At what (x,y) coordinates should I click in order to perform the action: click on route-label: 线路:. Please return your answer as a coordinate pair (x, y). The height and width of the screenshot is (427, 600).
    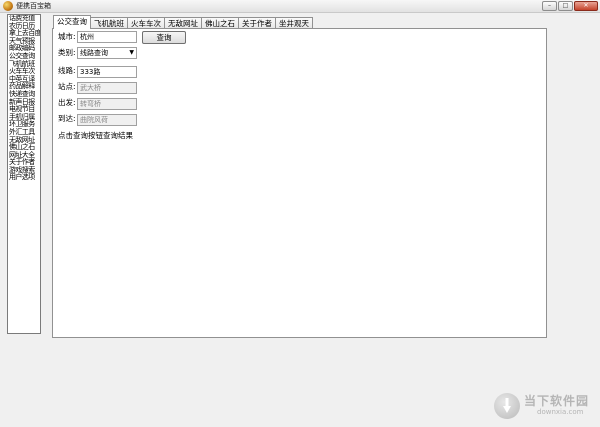
    Looking at the image, I should click on (67, 70).